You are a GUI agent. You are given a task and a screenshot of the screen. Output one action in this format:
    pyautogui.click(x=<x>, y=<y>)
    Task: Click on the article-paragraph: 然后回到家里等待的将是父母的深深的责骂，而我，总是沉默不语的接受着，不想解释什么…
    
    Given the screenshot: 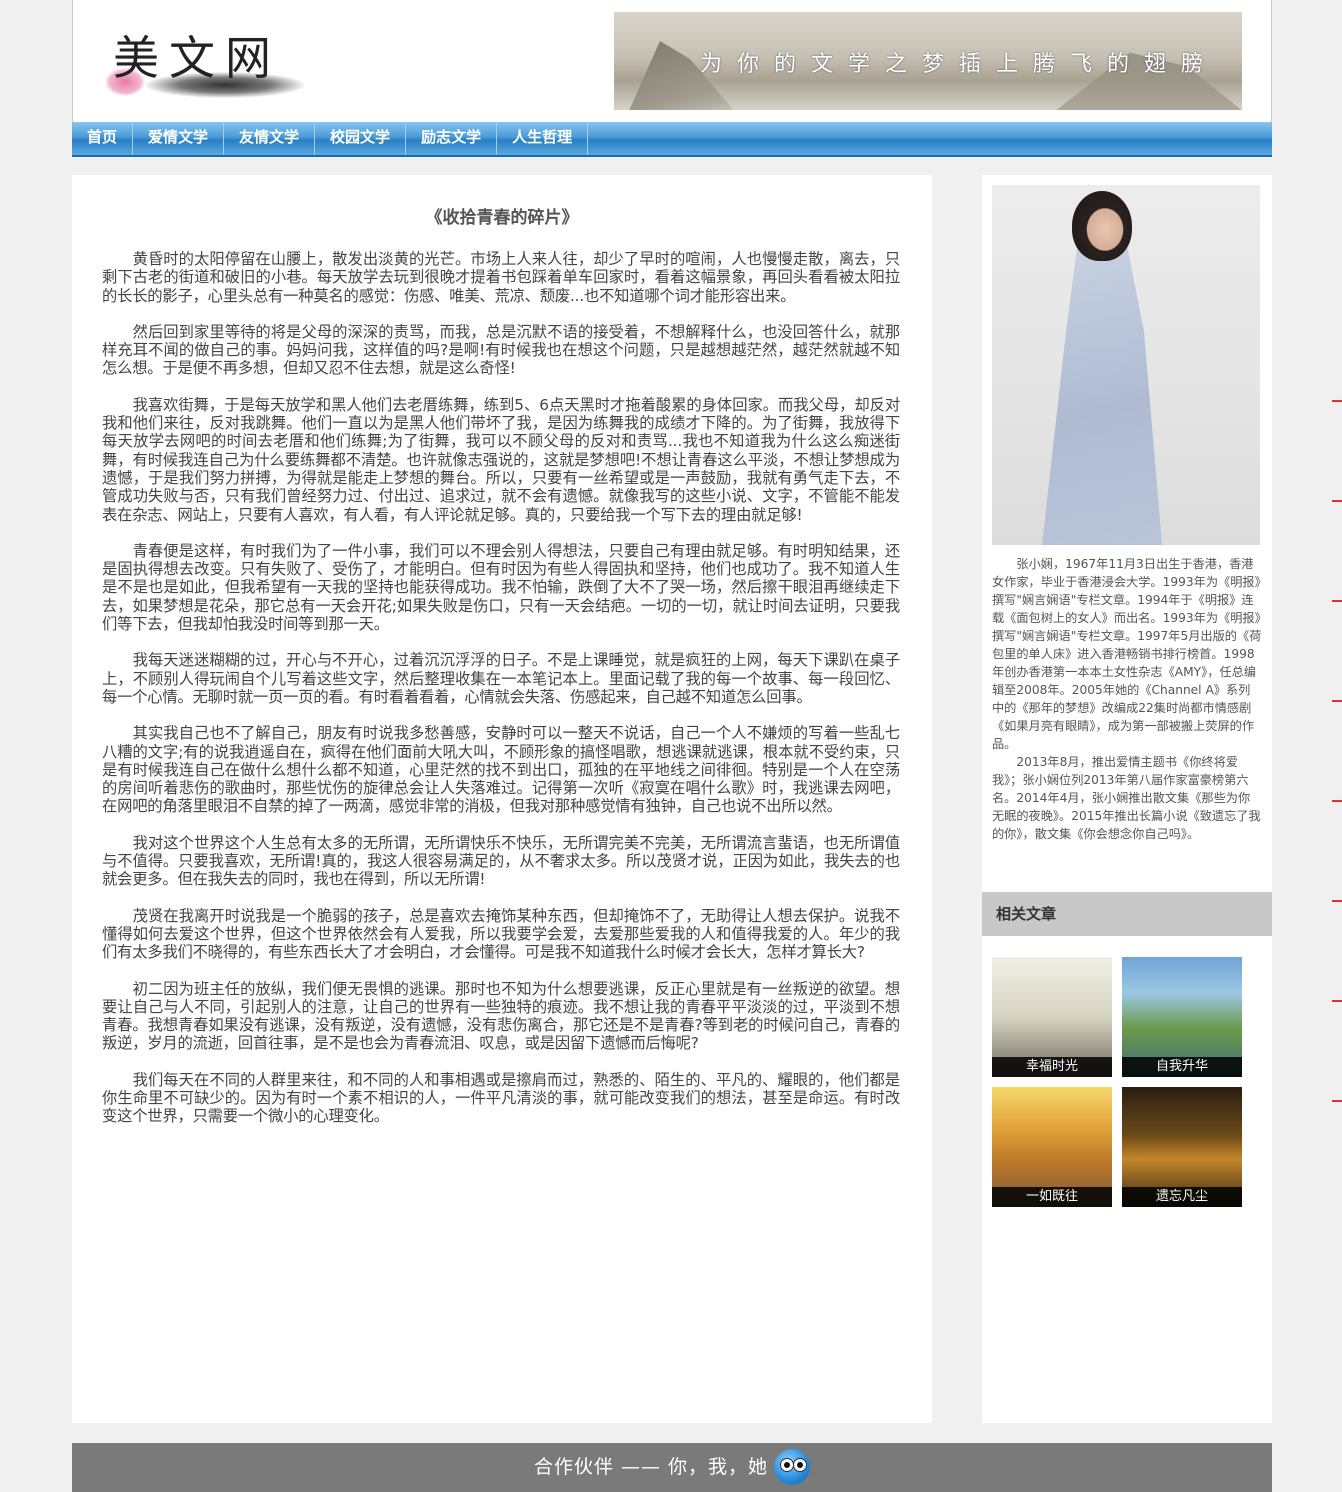 What is the action you would take?
    pyautogui.click(x=501, y=350)
    